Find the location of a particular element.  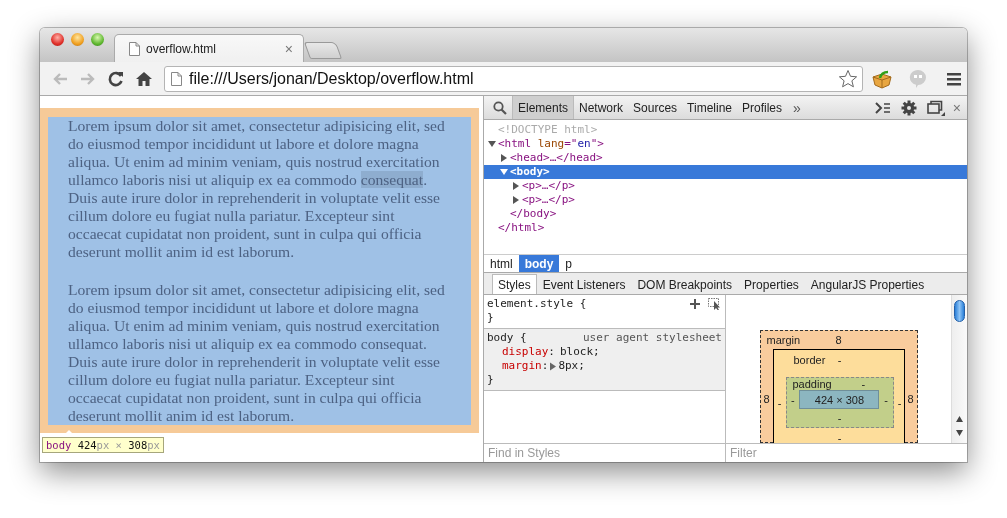

dock-icon is located at coordinates (935, 107).